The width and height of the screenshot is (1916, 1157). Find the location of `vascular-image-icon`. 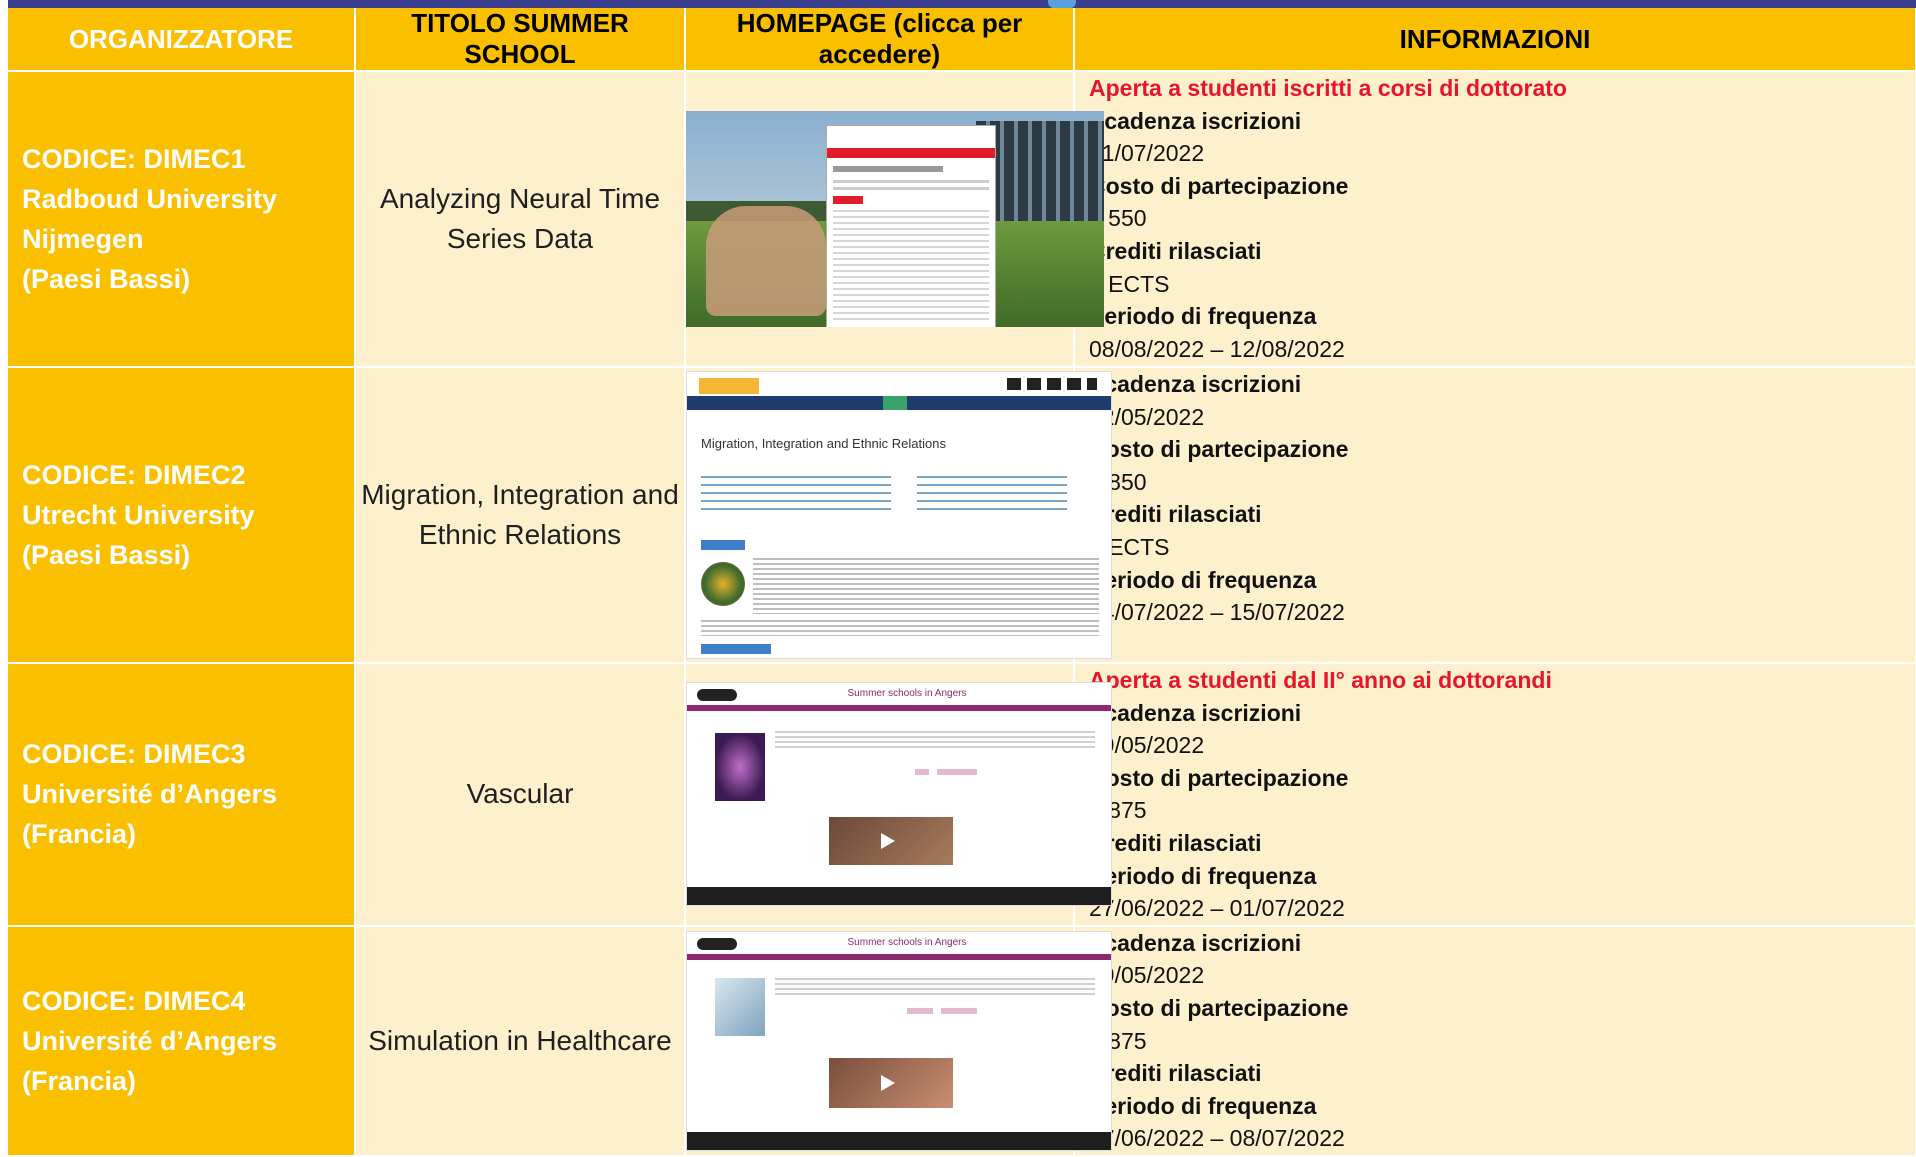

vascular-image-icon is located at coordinates (740, 767).